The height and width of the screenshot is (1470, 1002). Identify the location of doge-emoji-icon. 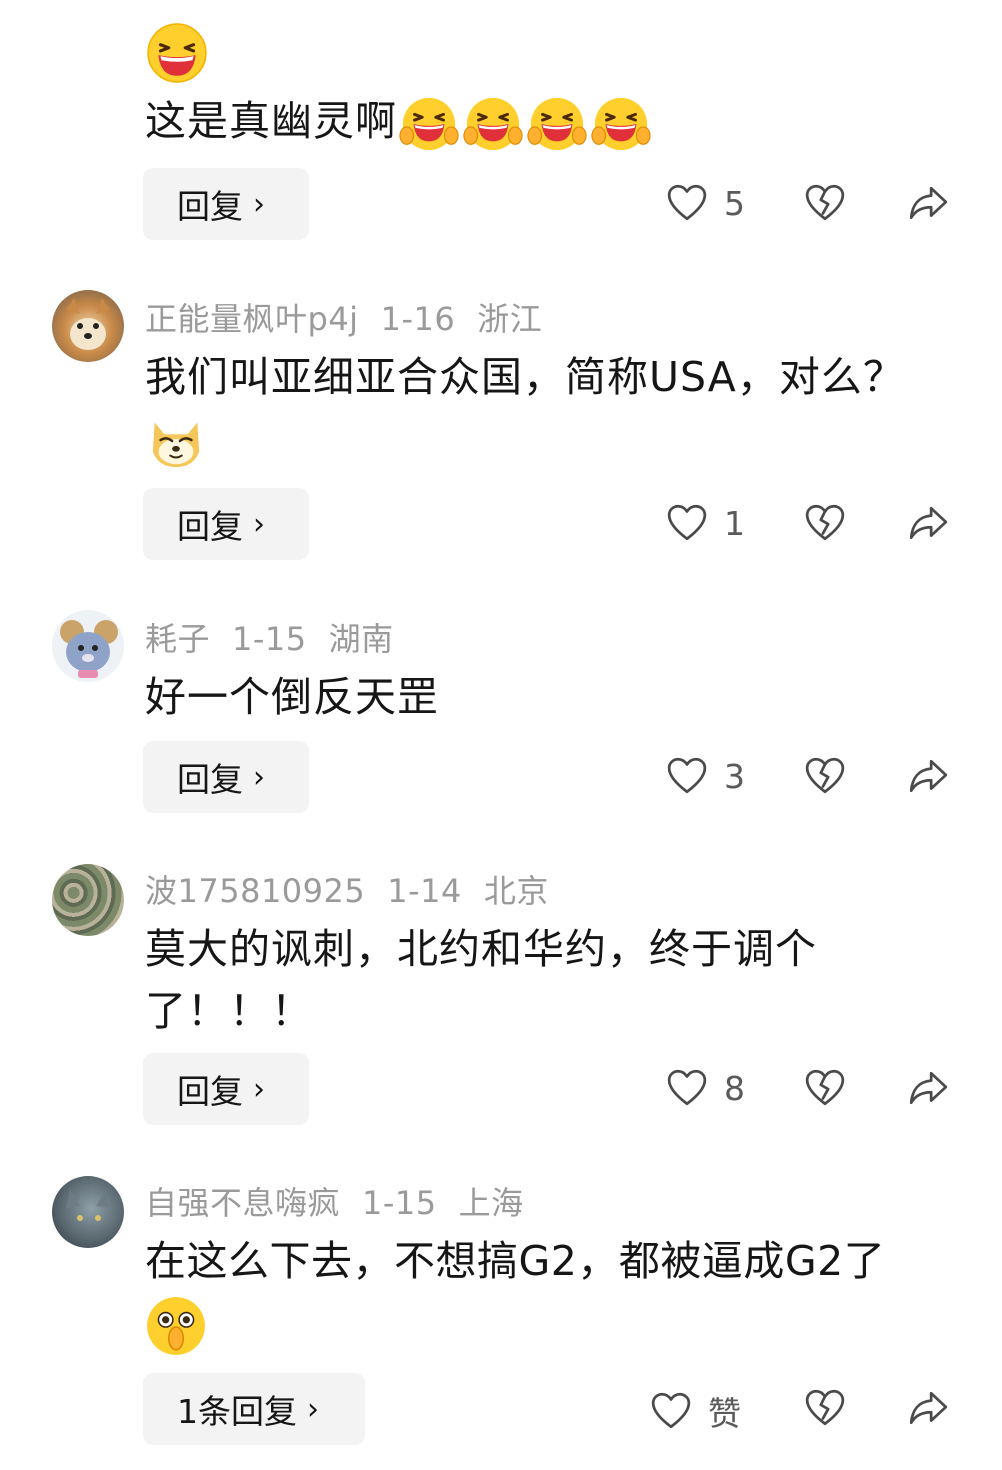
(176, 442).